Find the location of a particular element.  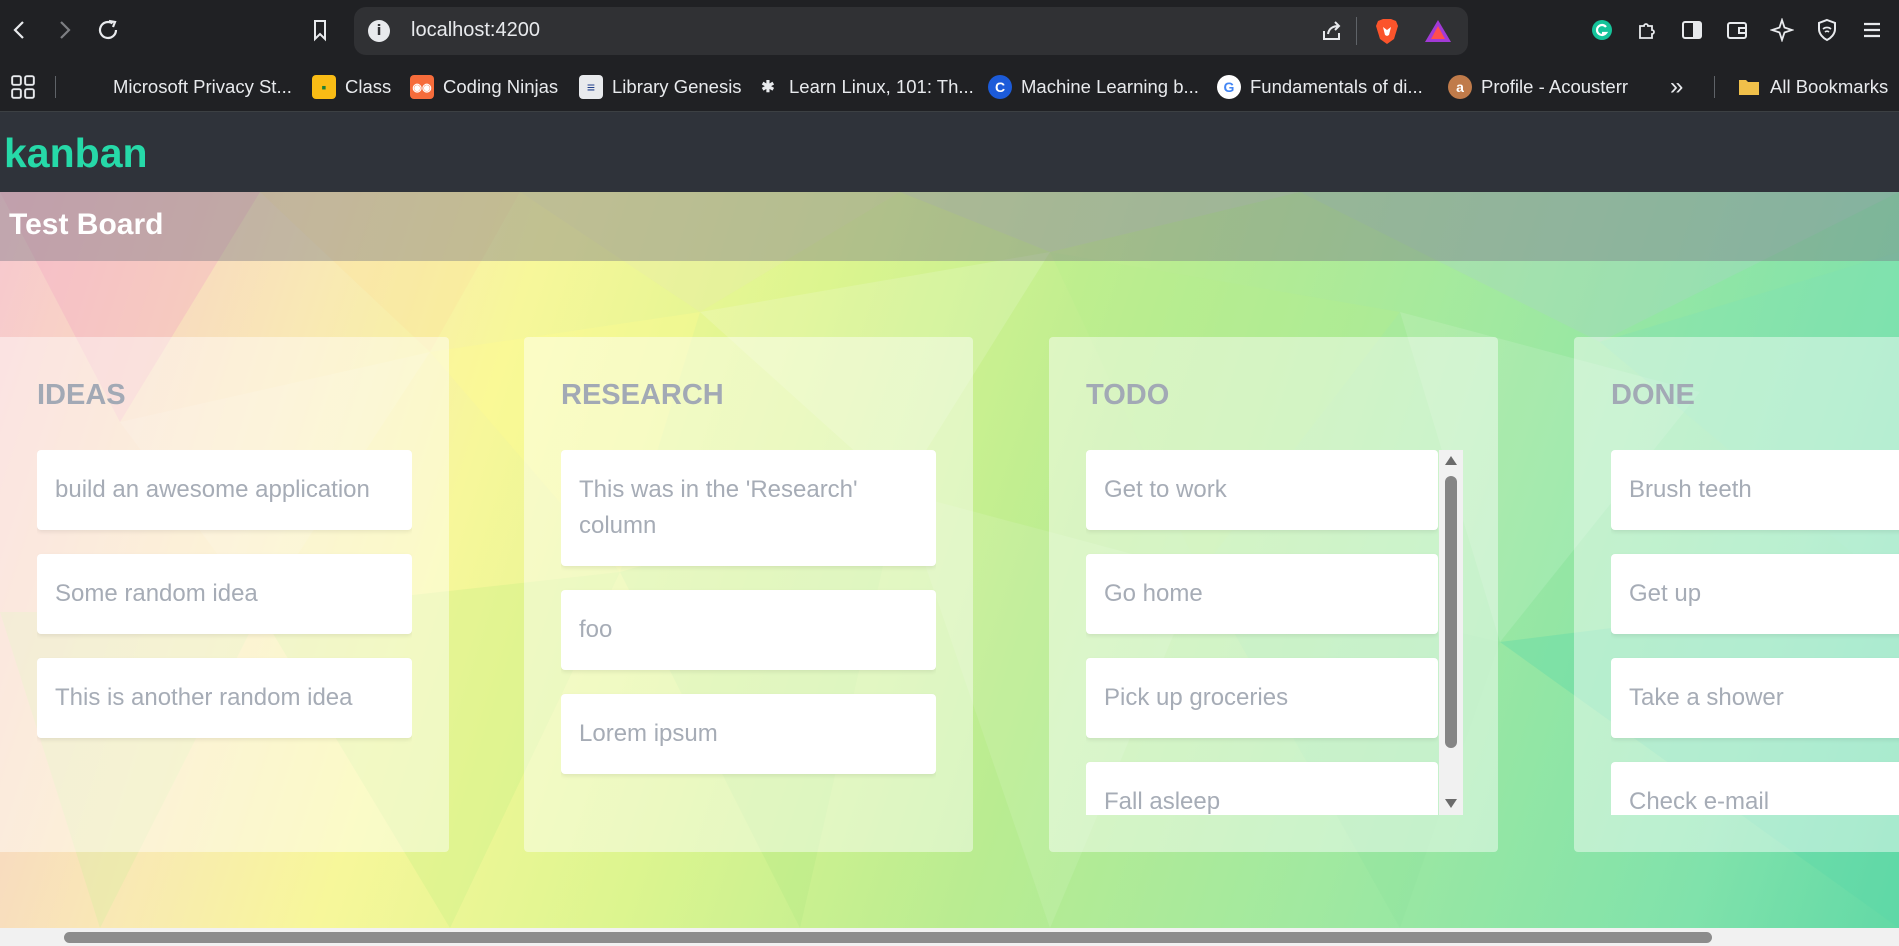

sidebar-icon is located at coordinates (1692, 30).